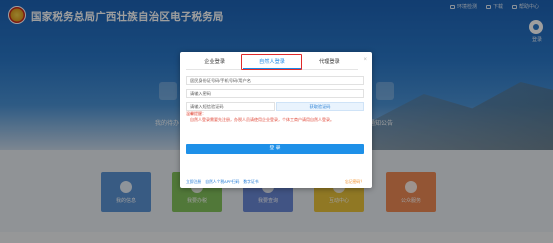  What do you see at coordinates (275, 80) in the screenshot?
I see `account-input: 居民身份证号码/手机号码/用户名` at bounding box center [275, 80].